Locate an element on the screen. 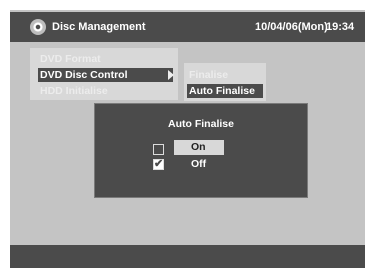  check-icon: ✔ is located at coordinates (159, 164).